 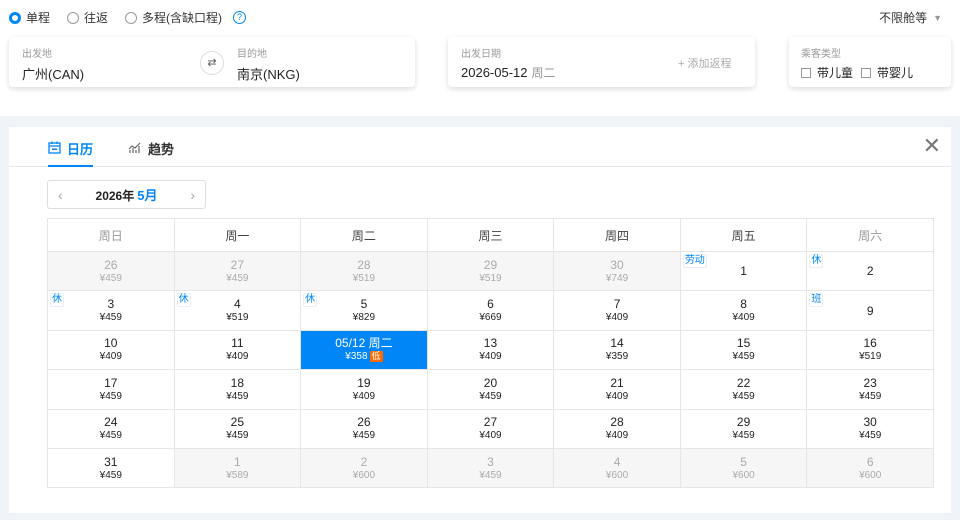 I want to click on day-price: ¥358, so click(x=356, y=357).